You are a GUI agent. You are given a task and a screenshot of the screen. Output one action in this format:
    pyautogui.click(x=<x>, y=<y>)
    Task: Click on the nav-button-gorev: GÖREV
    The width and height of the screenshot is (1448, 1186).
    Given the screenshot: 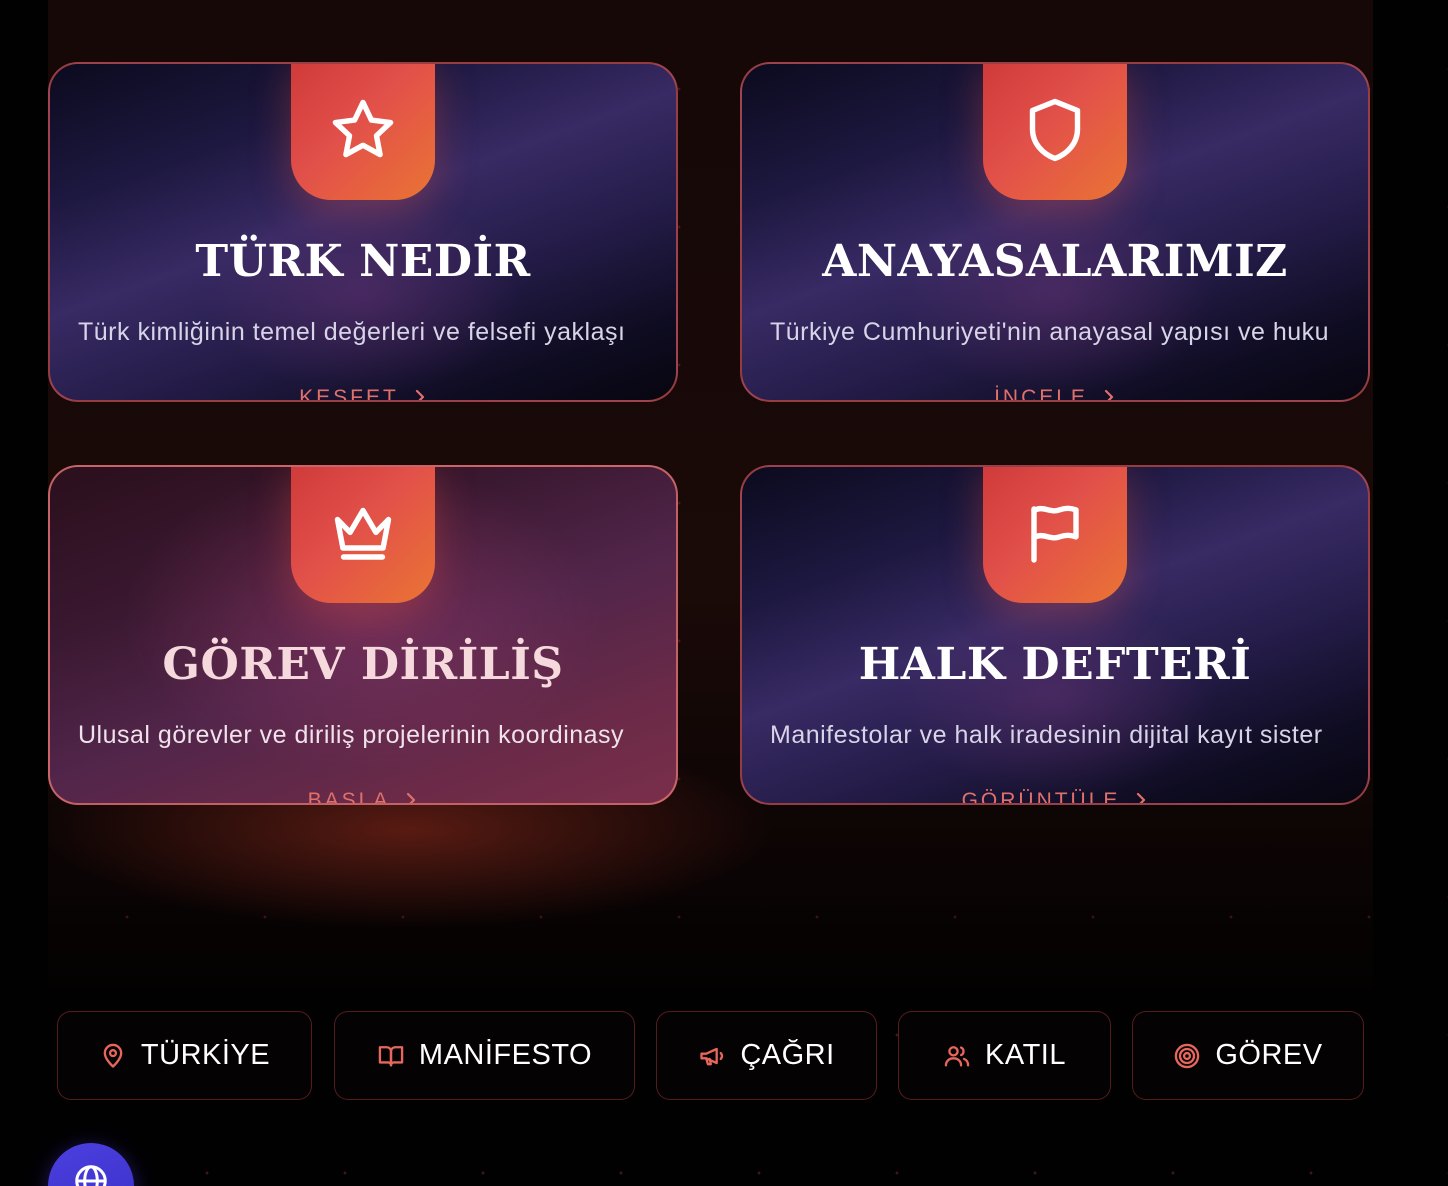 What is the action you would take?
    pyautogui.click(x=1248, y=1055)
    